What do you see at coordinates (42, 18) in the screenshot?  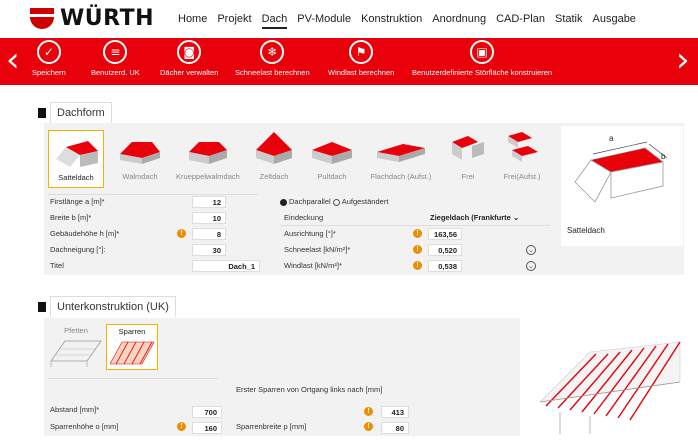 I see `wurth-logo-icon` at bounding box center [42, 18].